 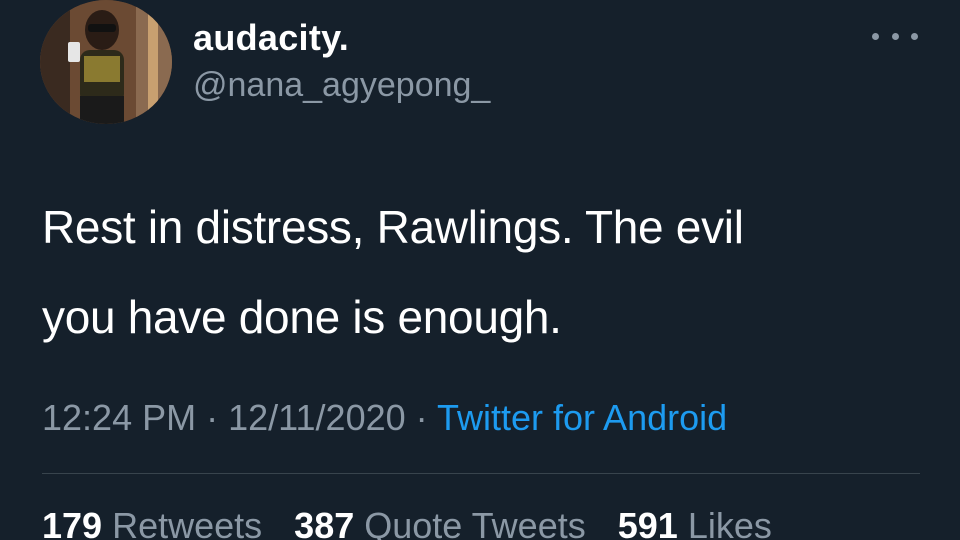 I want to click on tweet-stats: 179 Retweets 387 Quote Tweets 591 Likes, so click(x=418, y=521).